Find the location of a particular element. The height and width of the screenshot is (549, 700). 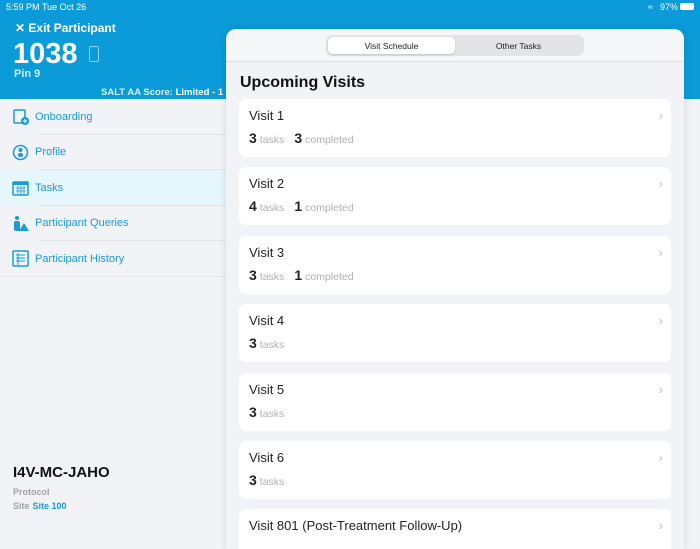

sidebar-item-participant-history: Participant History is located at coordinates (113, 259).